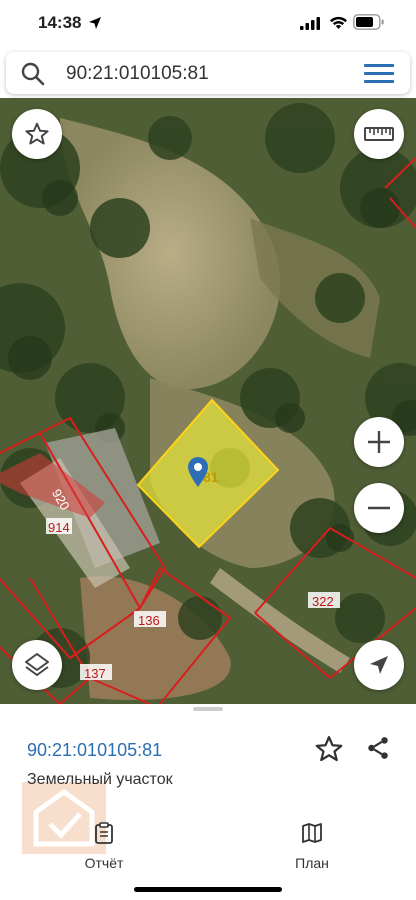 This screenshot has width=416, height=900. I want to click on map-icon, so click(312, 833).